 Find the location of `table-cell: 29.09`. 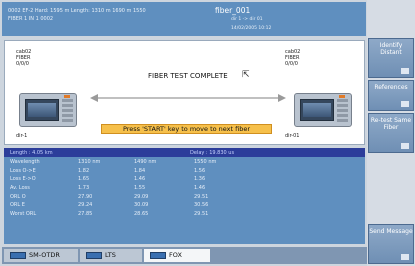

table-cell: 29.09 is located at coordinates (141, 196).